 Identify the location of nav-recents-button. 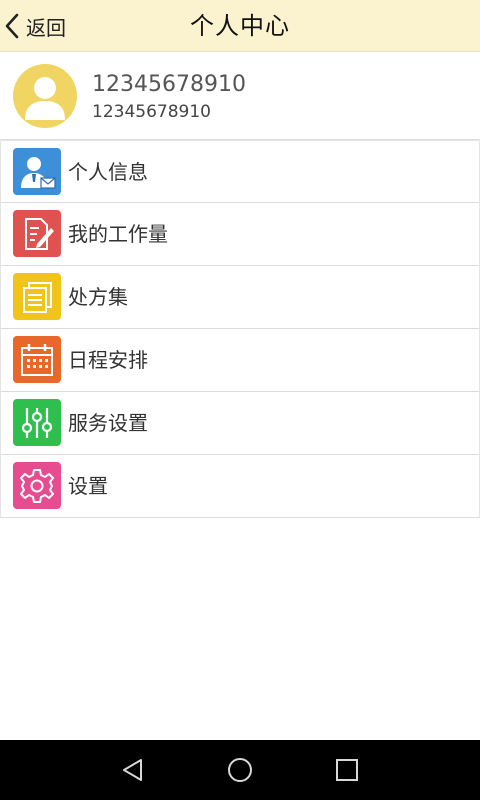
(347, 770).